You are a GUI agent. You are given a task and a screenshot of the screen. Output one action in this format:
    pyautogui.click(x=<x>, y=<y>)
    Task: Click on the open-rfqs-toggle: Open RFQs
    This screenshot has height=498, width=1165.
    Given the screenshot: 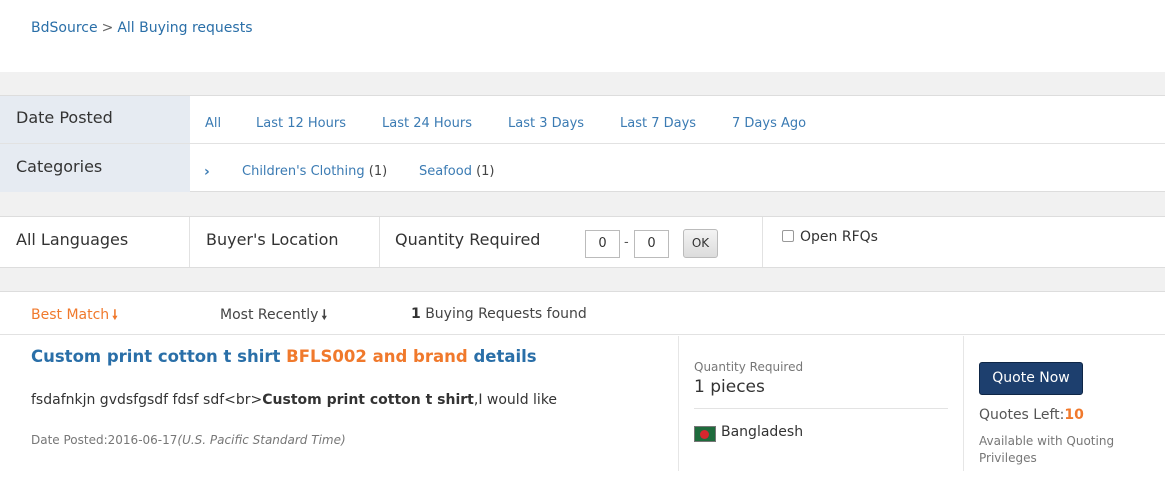 What is the action you would take?
    pyautogui.click(x=830, y=237)
    